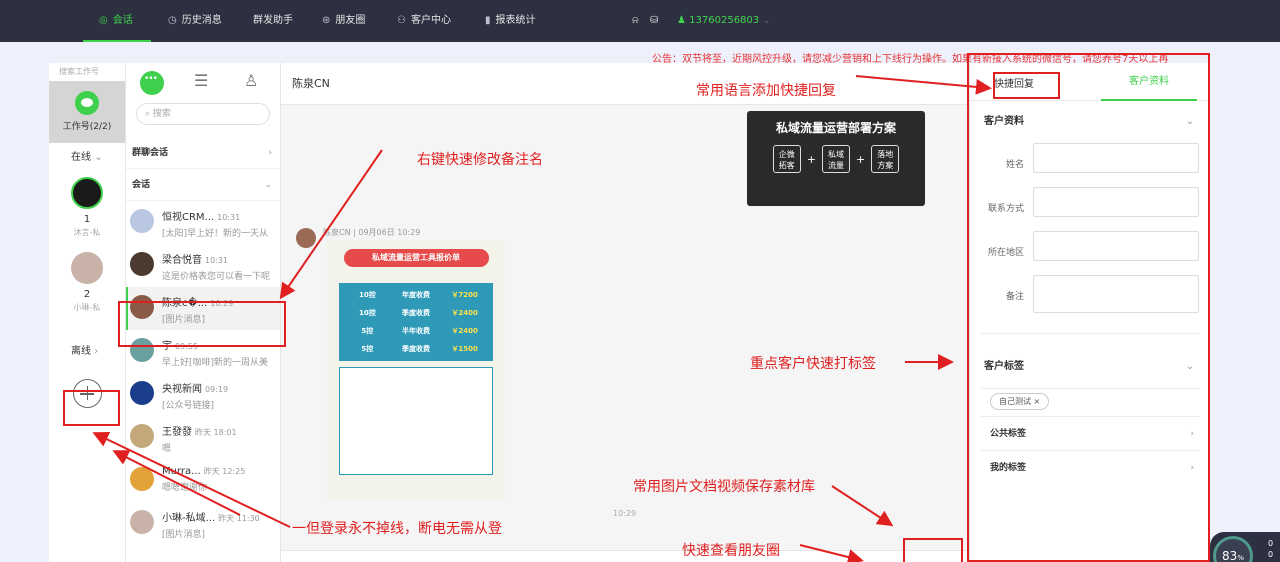 Image resolution: width=1280 pixels, height=562 pixels. I want to click on arrow-materials, so click(862, 506).